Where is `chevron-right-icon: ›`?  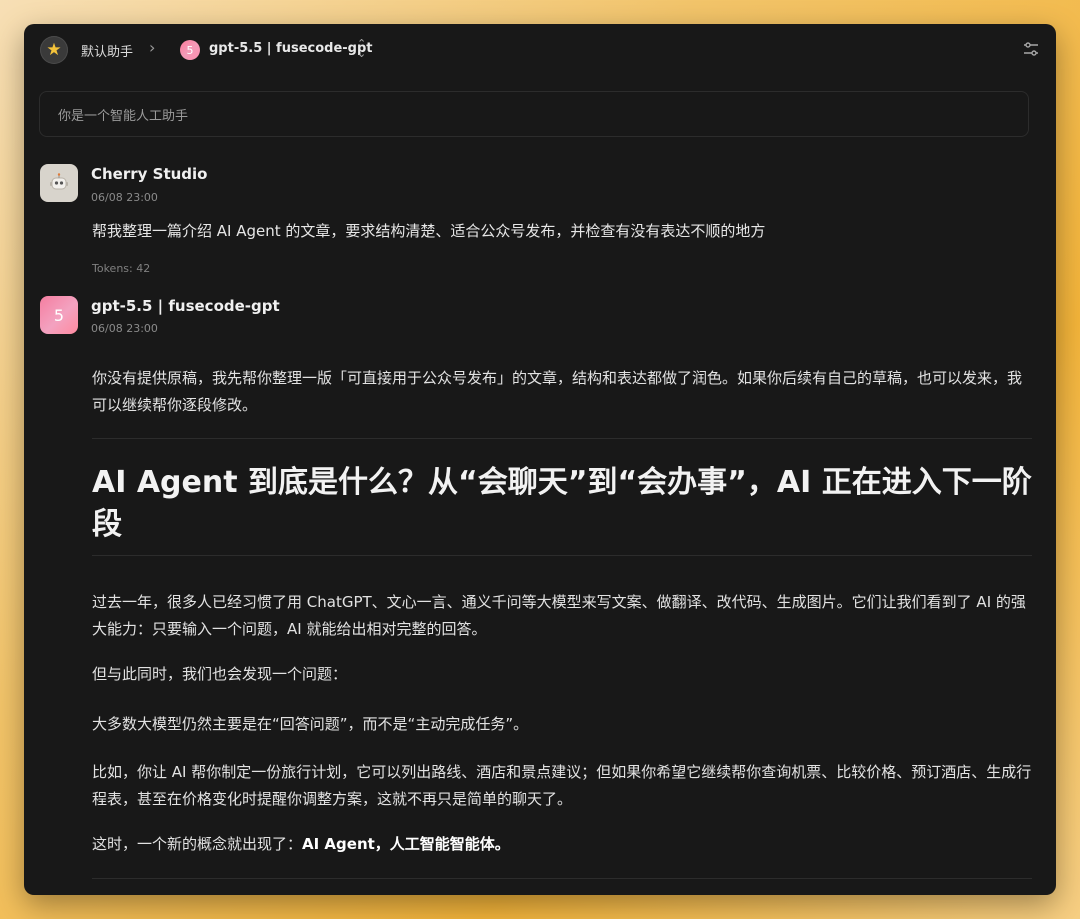
chevron-right-icon: › is located at coordinates (152, 47).